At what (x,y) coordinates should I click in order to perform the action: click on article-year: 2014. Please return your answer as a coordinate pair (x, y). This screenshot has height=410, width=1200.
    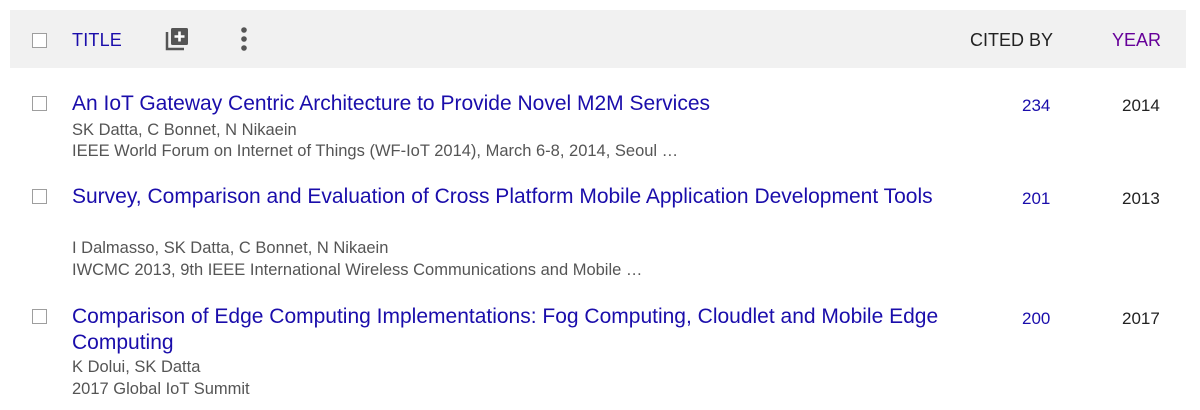
    Looking at the image, I should click on (1141, 105).